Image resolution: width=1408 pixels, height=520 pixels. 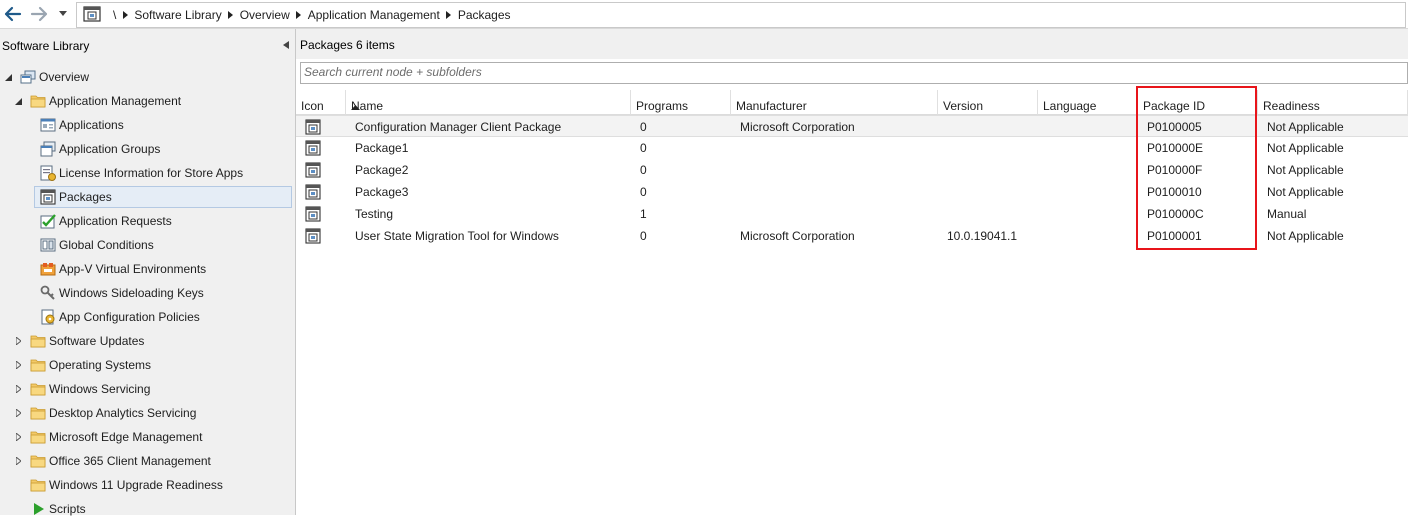 What do you see at coordinates (126, 437) in the screenshot?
I see `sidebar-item-label: Microsoft Edge Management` at bounding box center [126, 437].